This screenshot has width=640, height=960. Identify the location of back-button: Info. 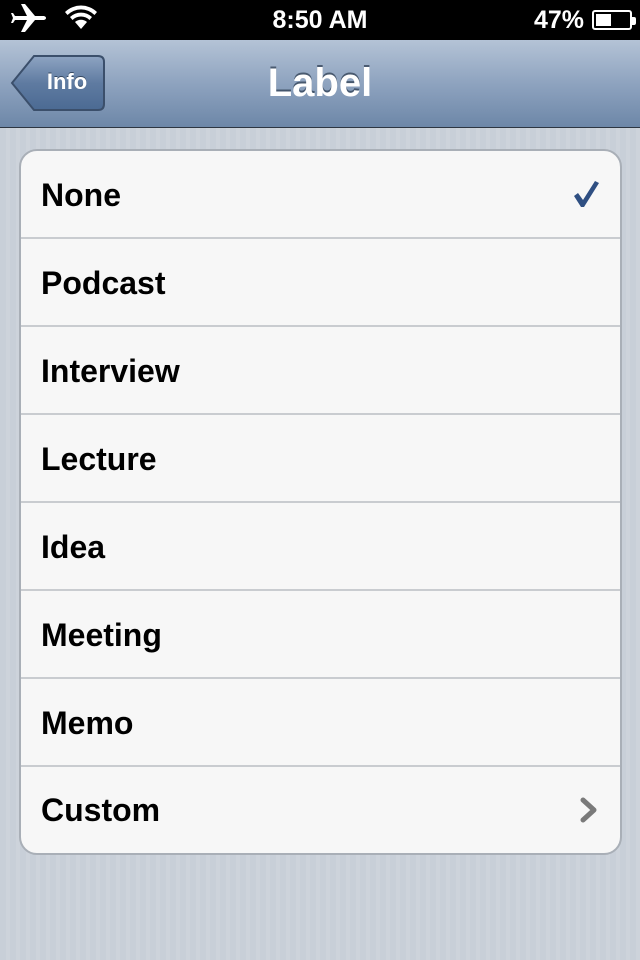
(58, 83).